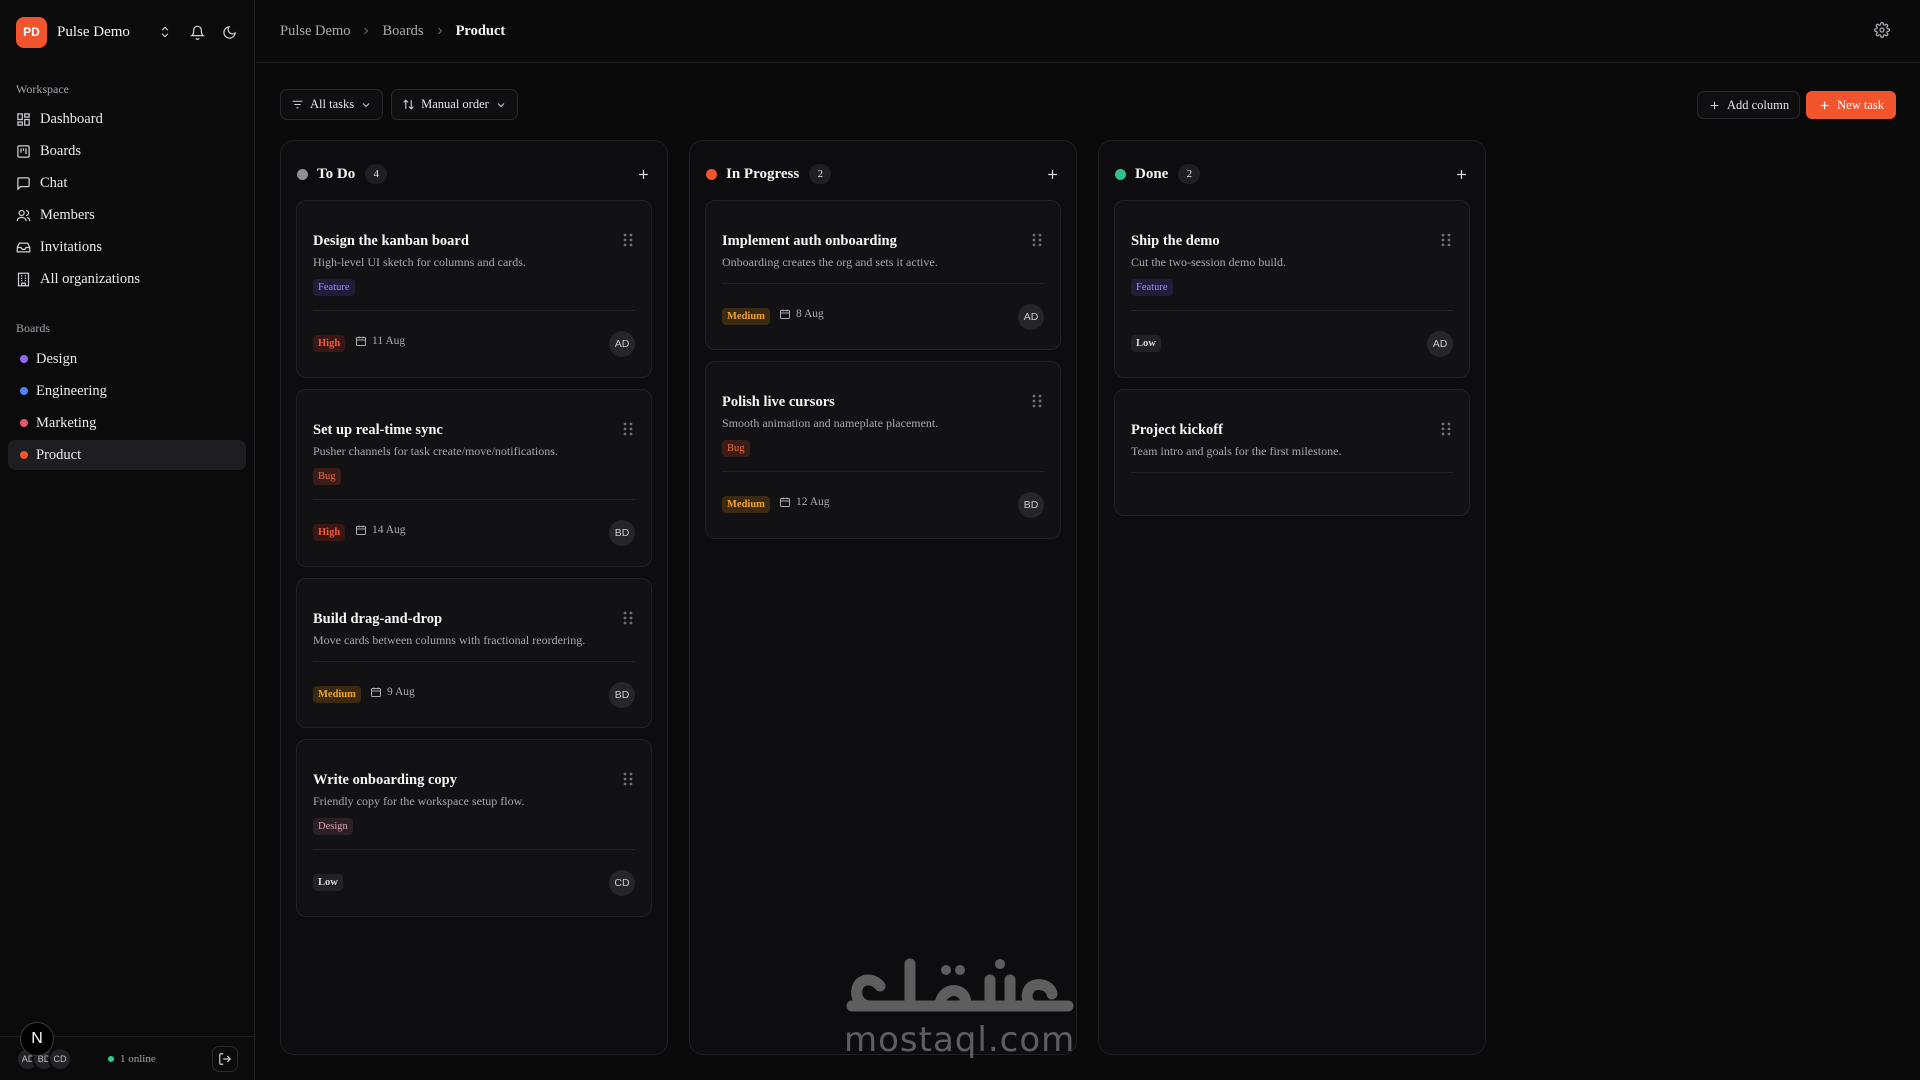 The width and height of the screenshot is (1920, 1080). Describe the element at coordinates (127, 215) in the screenshot. I see `sidebar-item-members: Members` at that location.